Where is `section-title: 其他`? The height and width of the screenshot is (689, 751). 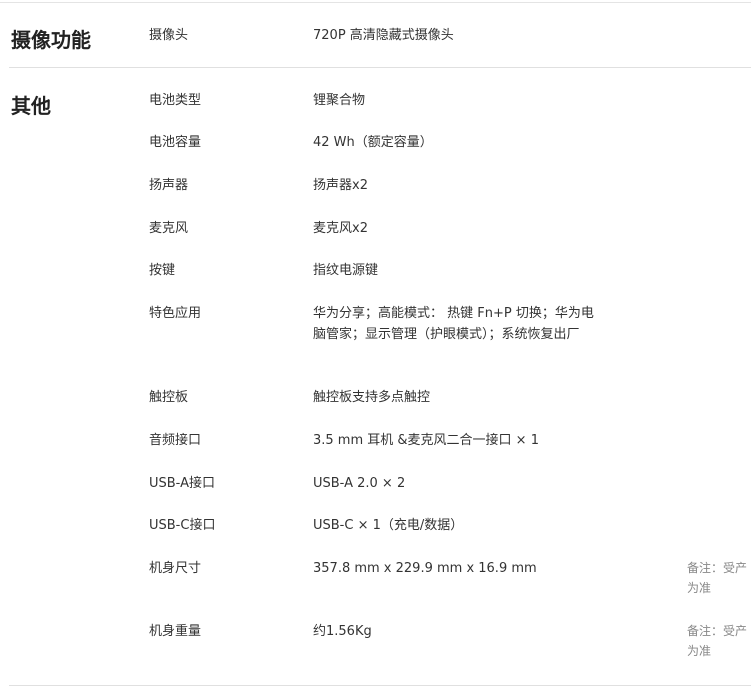
section-title: 其他 is located at coordinates (31, 106).